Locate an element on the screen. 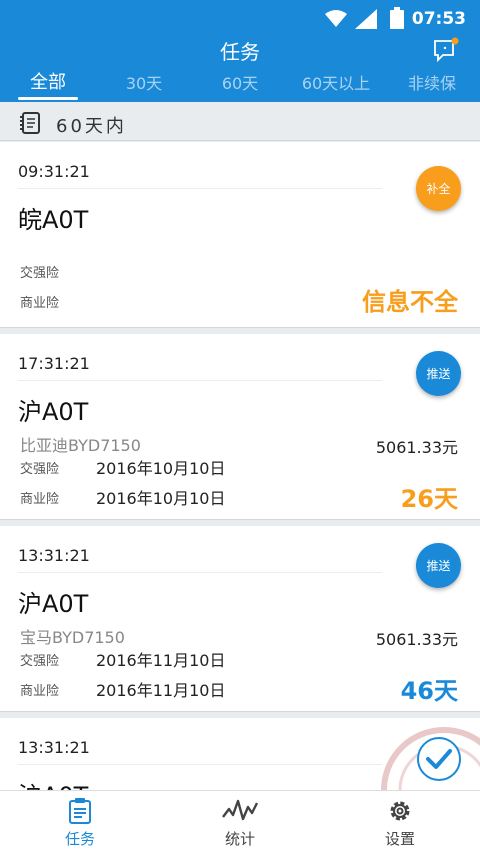 Image resolution: width=480 pixels, height=853 pixels. nav-settings: 设置 is located at coordinates (400, 822).